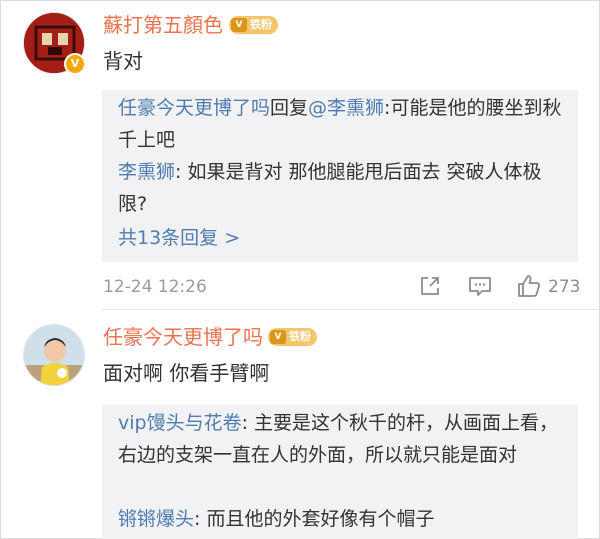 The image size is (600, 539). What do you see at coordinates (529, 288) in the screenshot?
I see `thumbs-up-icon` at bounding box center [529, 288].